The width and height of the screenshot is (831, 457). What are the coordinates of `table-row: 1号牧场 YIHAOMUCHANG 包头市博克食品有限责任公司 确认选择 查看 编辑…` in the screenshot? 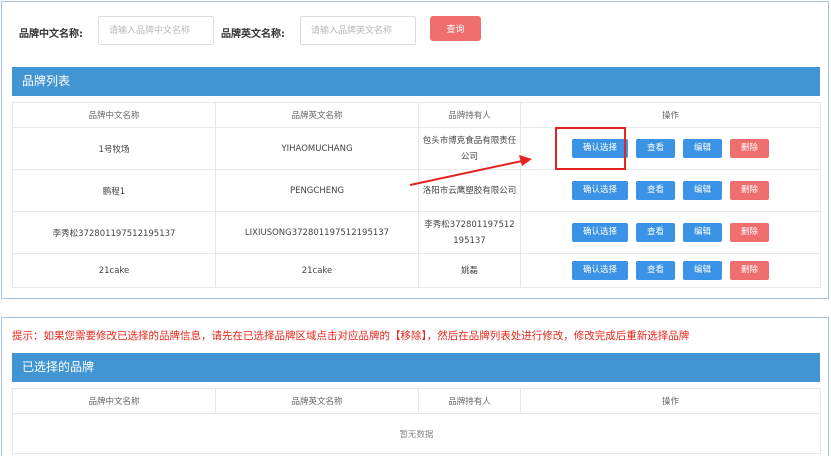 It's located at (416, 148).